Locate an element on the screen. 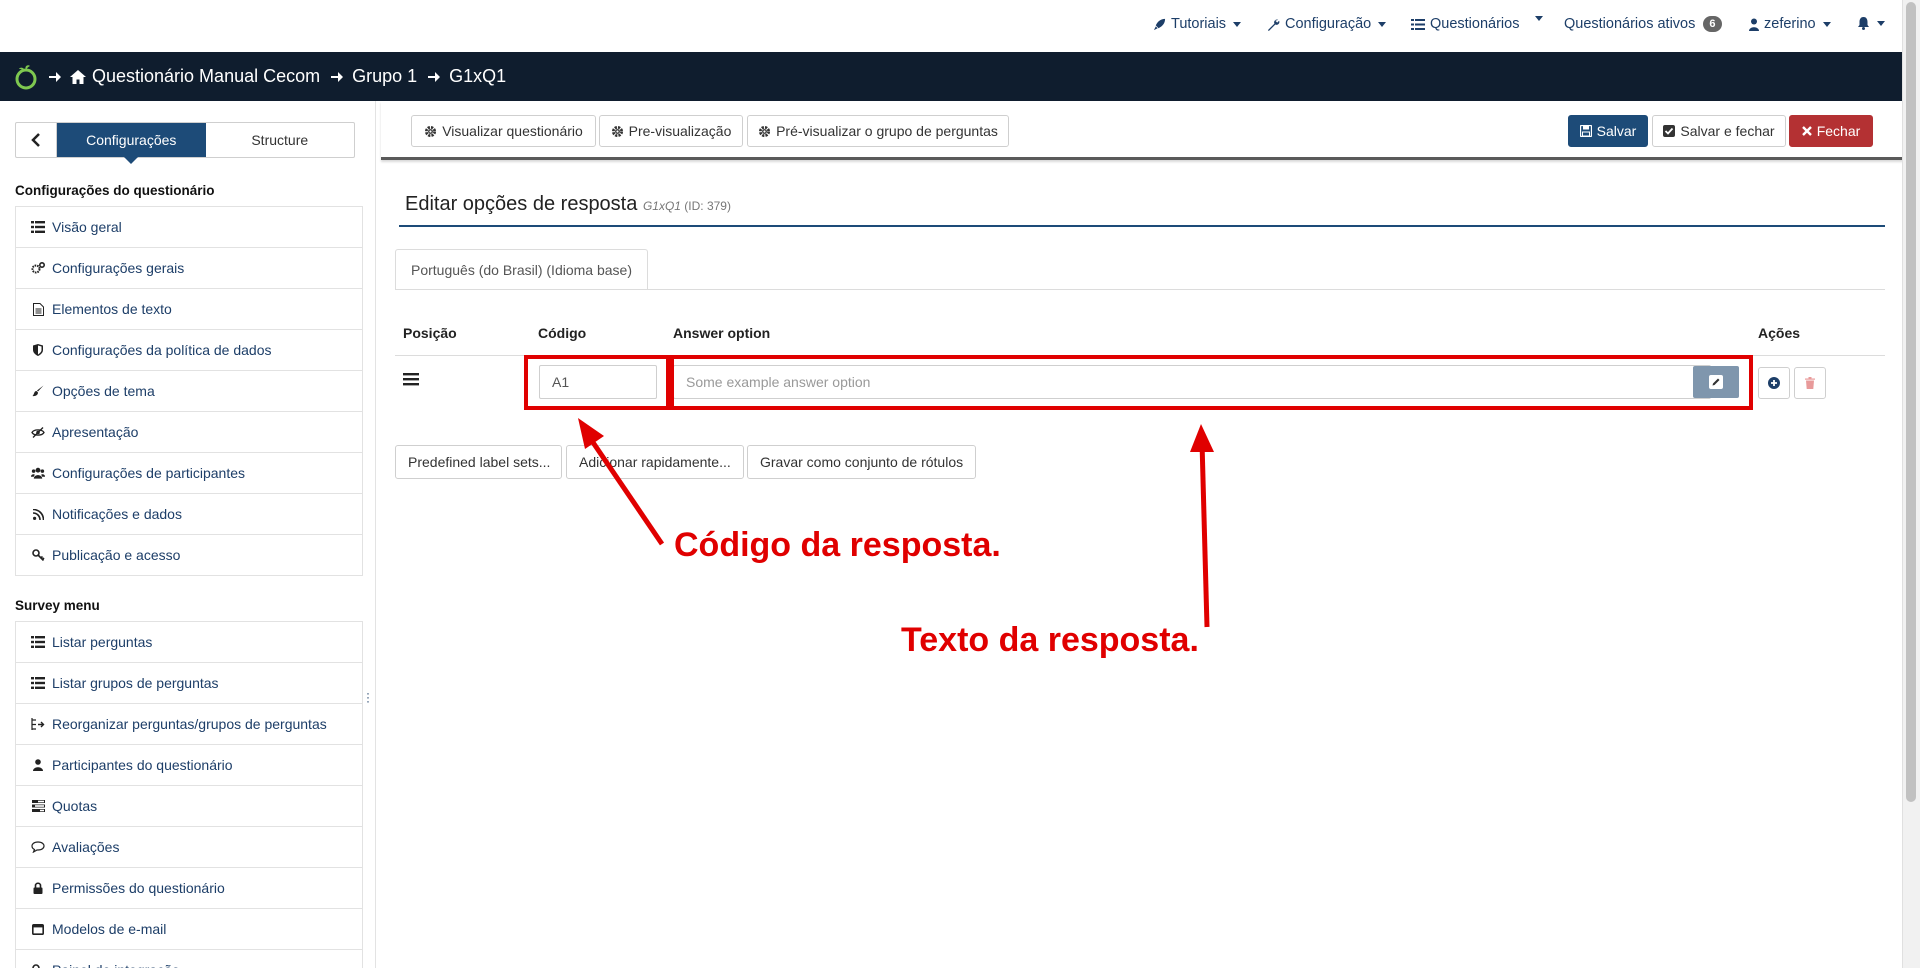 The height and width of the screenshot is (968, 1920). page-scrollbar is located at coordinates (1911, 484).